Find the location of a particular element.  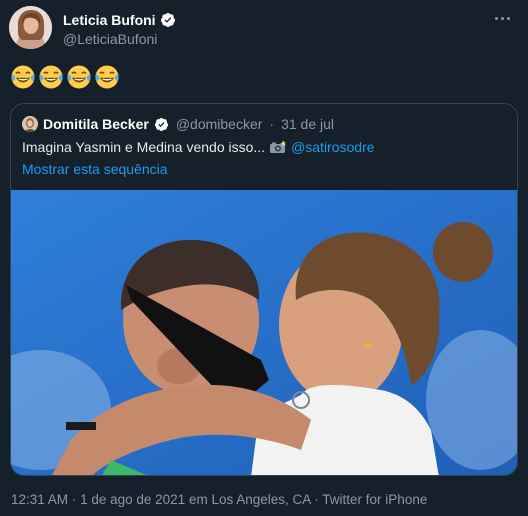

tweet-date: 1 de ago de 2021 is located at coordinates (132, 499).